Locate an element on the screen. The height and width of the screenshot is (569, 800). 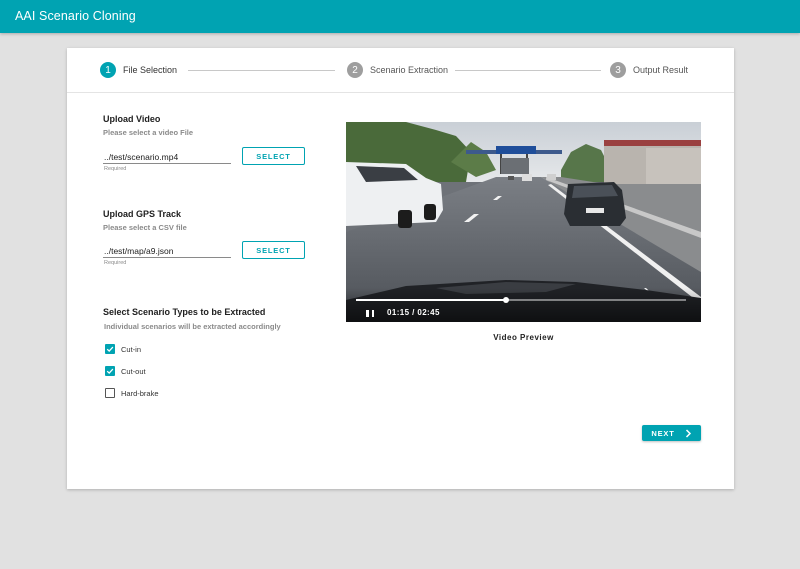
next-button-label: NEXT is located at coordinates (663, 433).